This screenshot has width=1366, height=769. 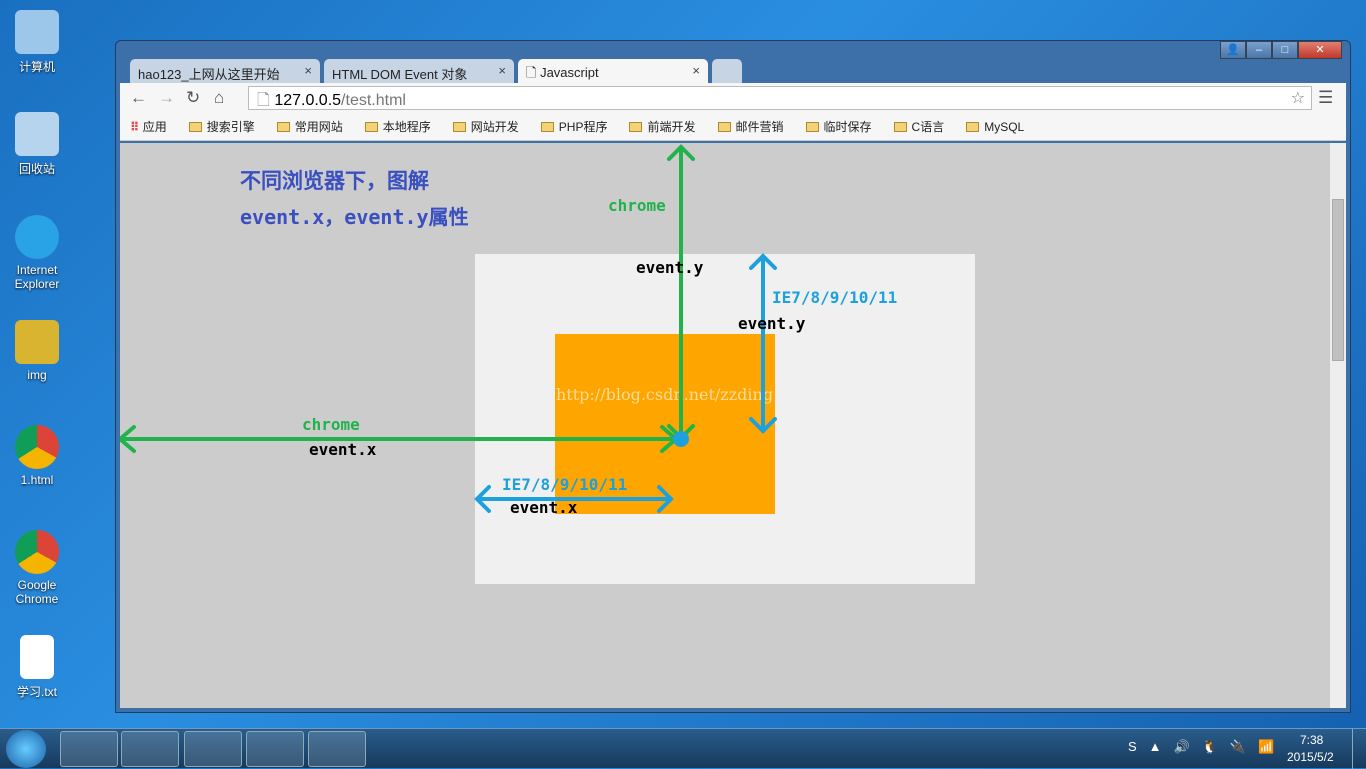 I want to click on bookmark-label: 前端开发, so click(x=671, y=127).